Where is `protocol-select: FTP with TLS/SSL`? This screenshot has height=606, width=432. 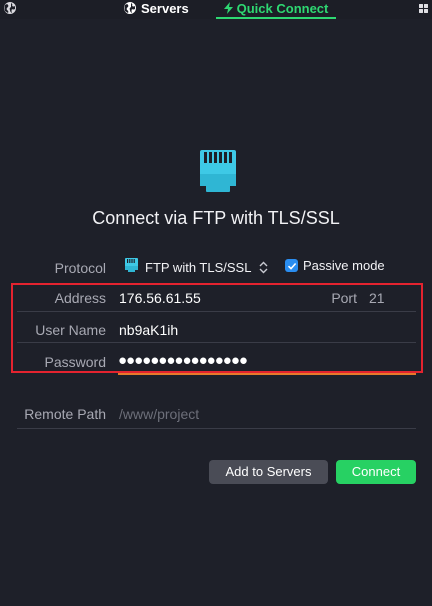
protocol-select: FTP with TLS/SSL is located at coordinates (196, 267).